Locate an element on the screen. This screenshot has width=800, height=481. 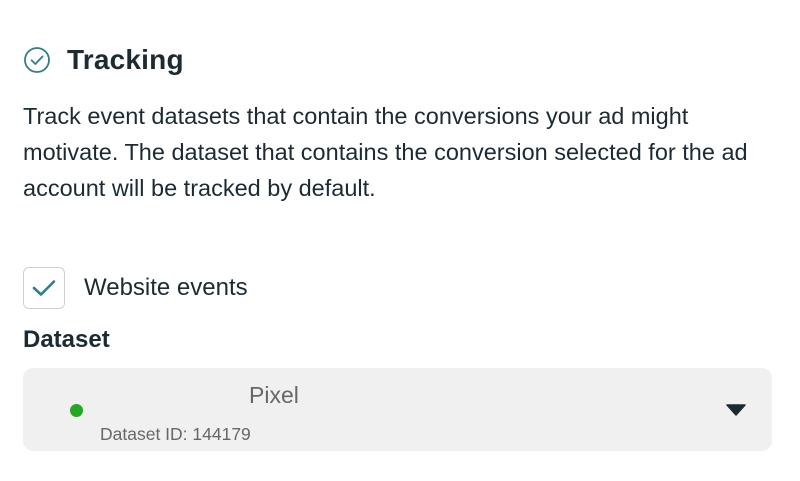
caret-down-icon is located at coordinates (736, 410).